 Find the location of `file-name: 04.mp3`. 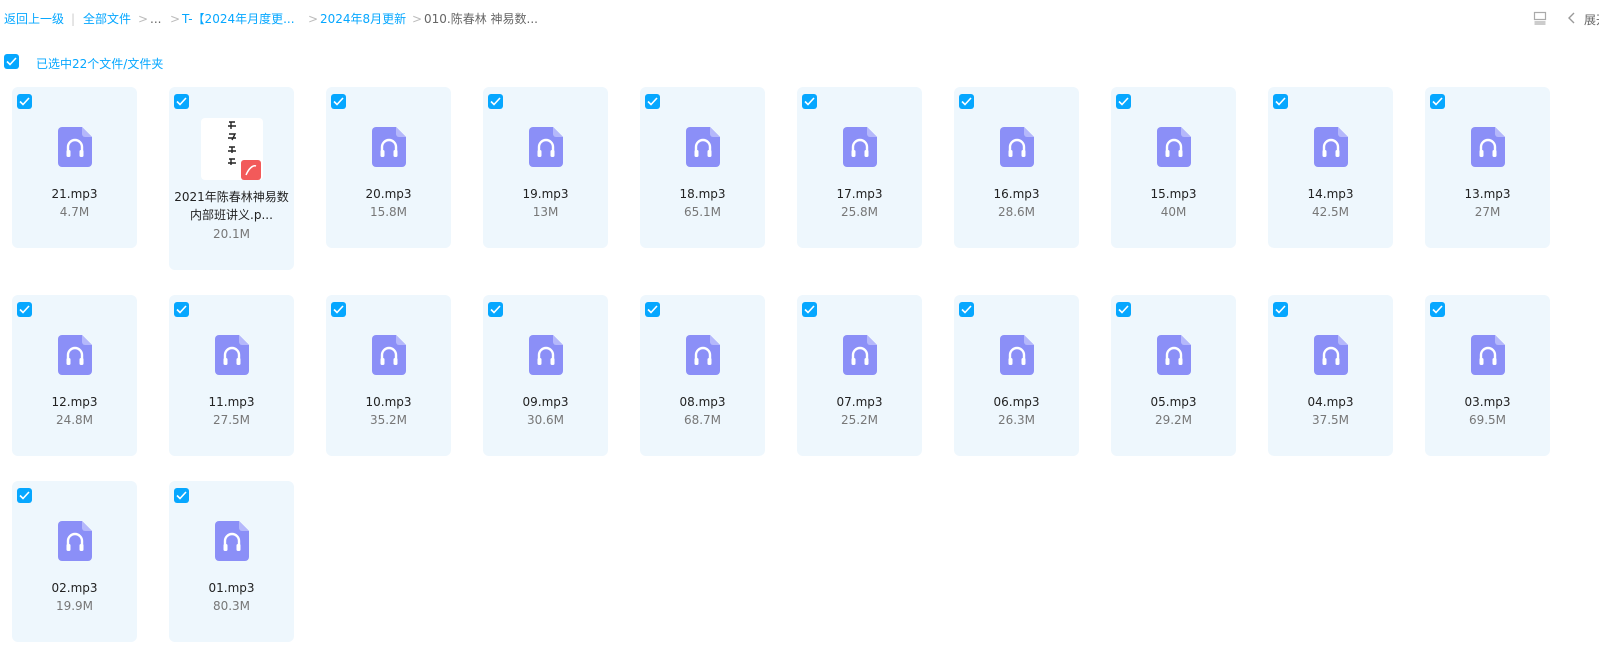

file-name: 04.mp3 is located at coordinates (1330, 402).